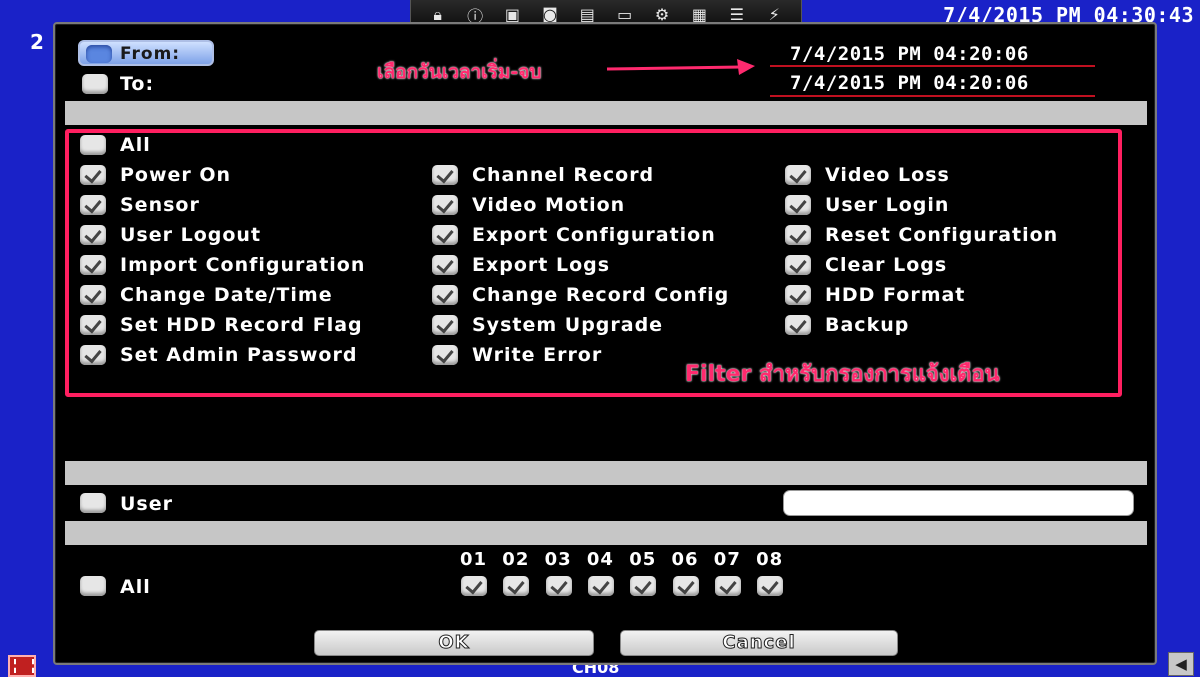 This screenshot has height=677, width=1200. What do you see at coordinates (459, 72) in the screenshot?
I see `date-range-annotation: เลือกวันเวลาเริ่ม-จบ` at bounding box center [459, 72].